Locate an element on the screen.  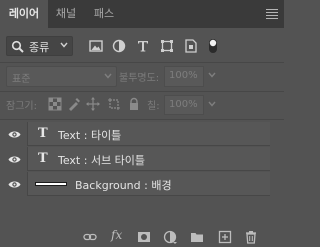
layer-filter-row: 종류 is located at coordinates (142, 47).